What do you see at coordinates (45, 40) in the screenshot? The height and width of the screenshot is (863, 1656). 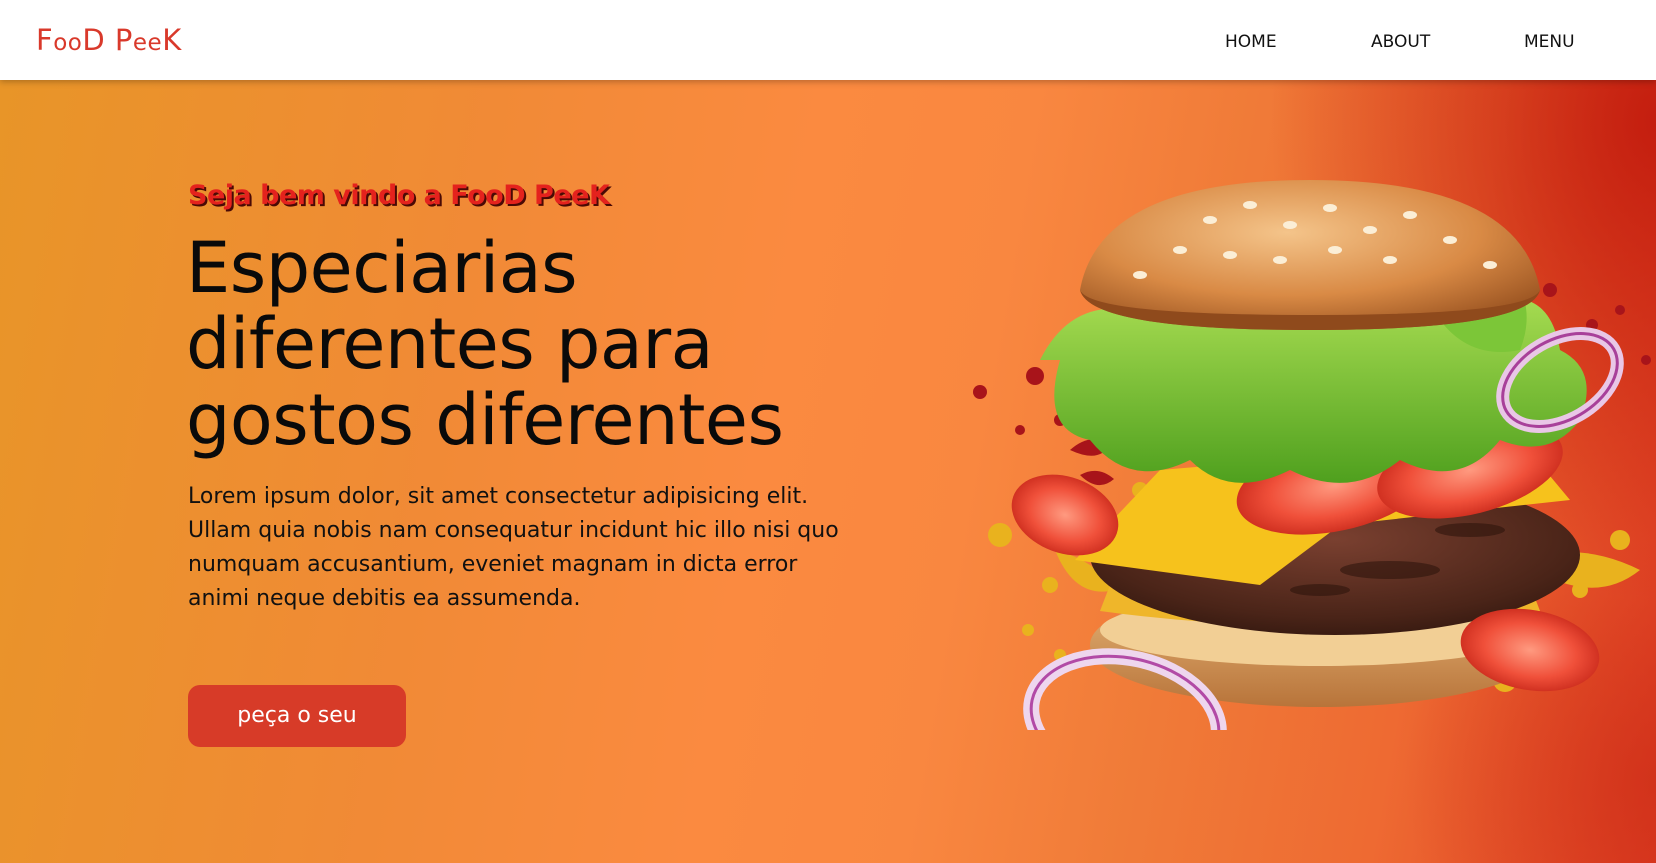 I see `logo-letter: F` at bounding box center [45, 40].